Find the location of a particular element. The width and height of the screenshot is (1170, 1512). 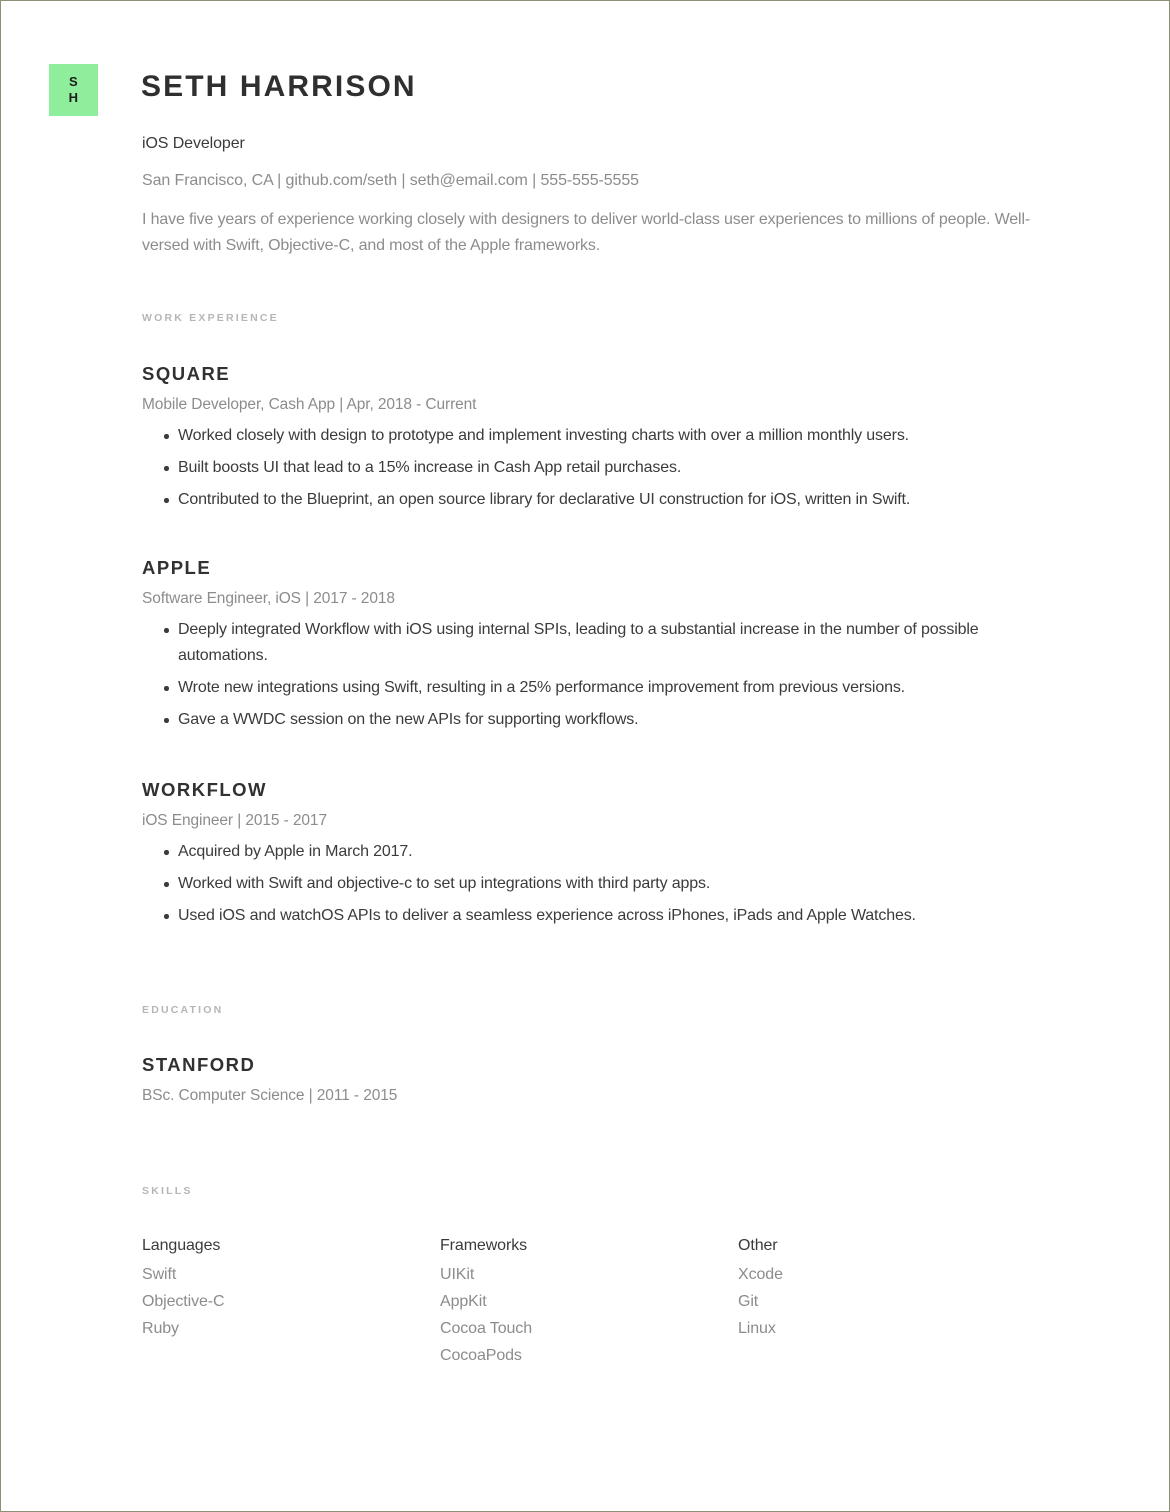

candidate-name: SETH HARRISON is located at coordinates (279, 86).